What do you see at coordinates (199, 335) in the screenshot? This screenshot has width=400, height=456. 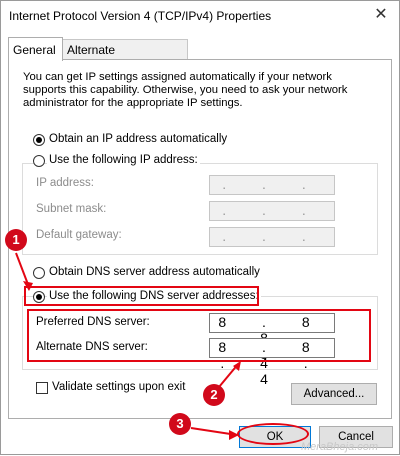 I see `dns-fields-highlight-box` at bounding box center [199, 335].